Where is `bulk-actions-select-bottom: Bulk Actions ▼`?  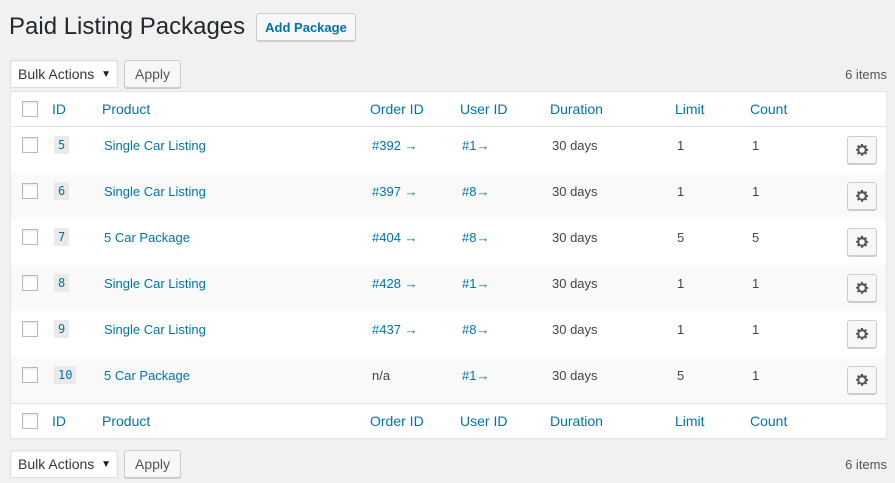 bulk-actions-select-bottom: Bulk Actions ▼ is located at coordinates (64, 464).